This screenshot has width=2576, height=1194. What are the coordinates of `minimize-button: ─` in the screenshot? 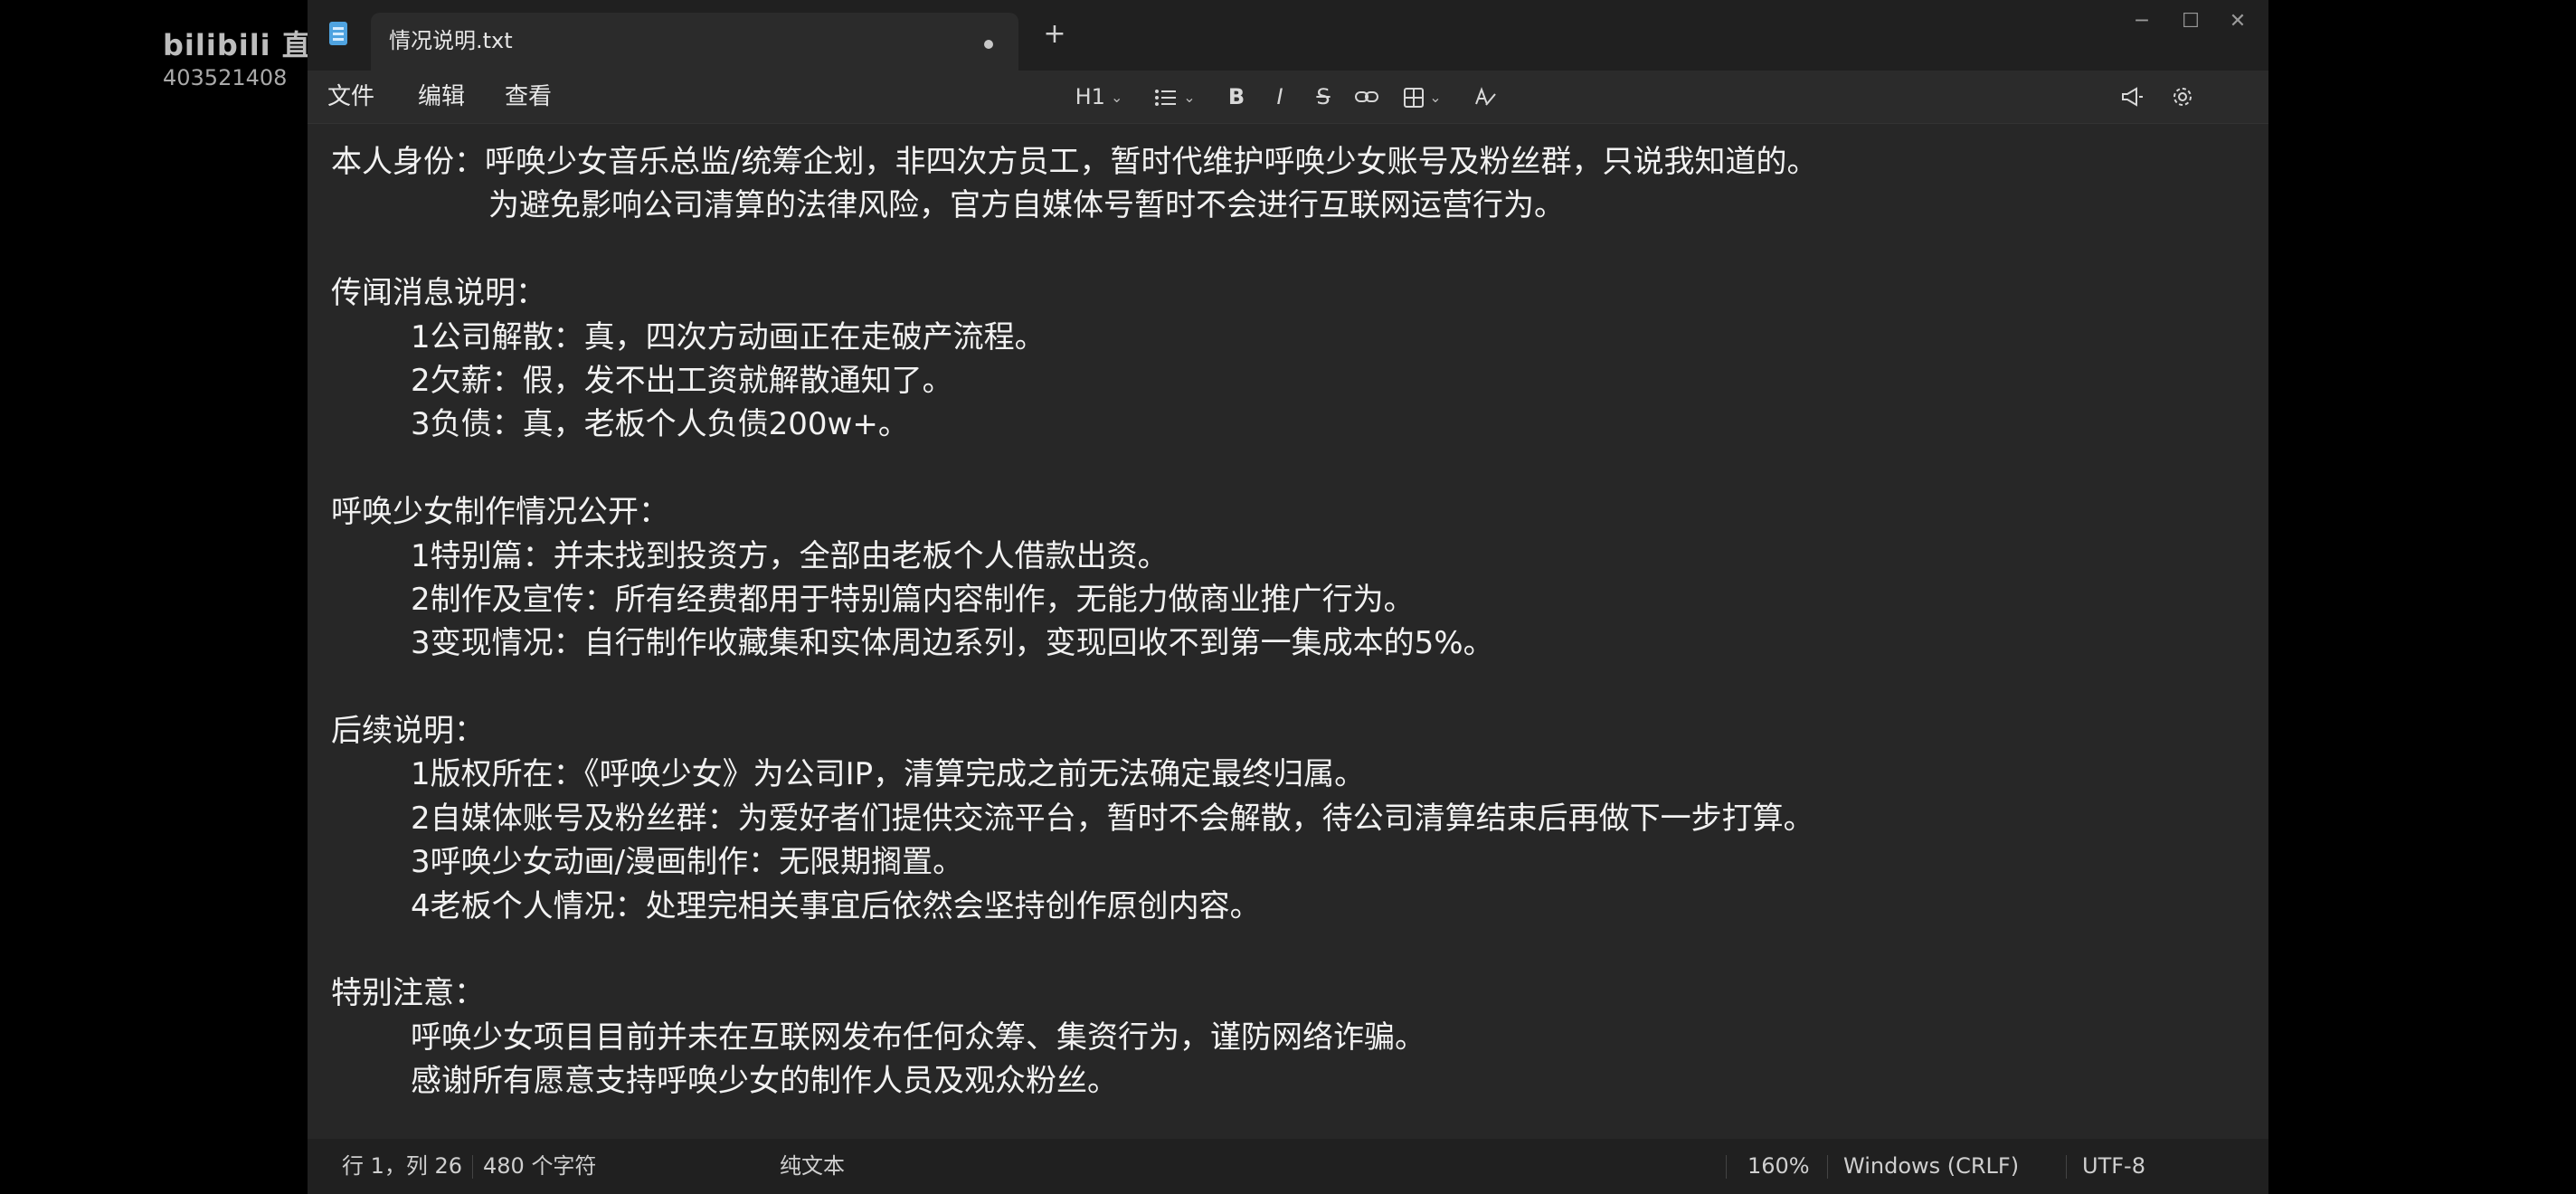 It's located at (2142, 22).